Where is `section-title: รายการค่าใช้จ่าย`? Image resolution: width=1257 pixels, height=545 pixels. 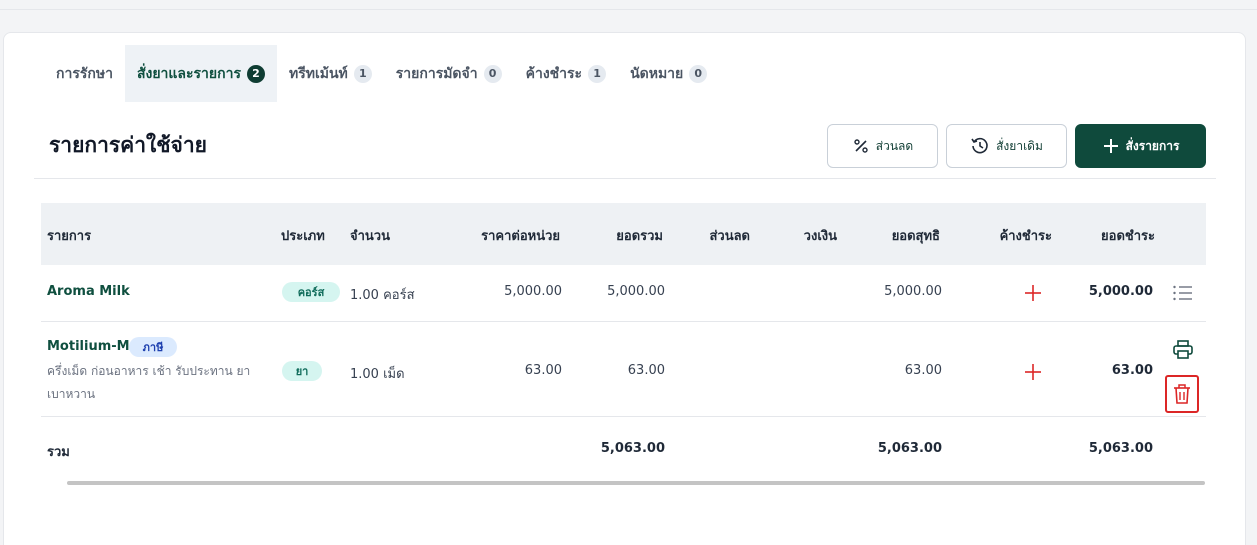 section-title: รายการค่าใช้จ่าย is located at coordinates (128, 145).